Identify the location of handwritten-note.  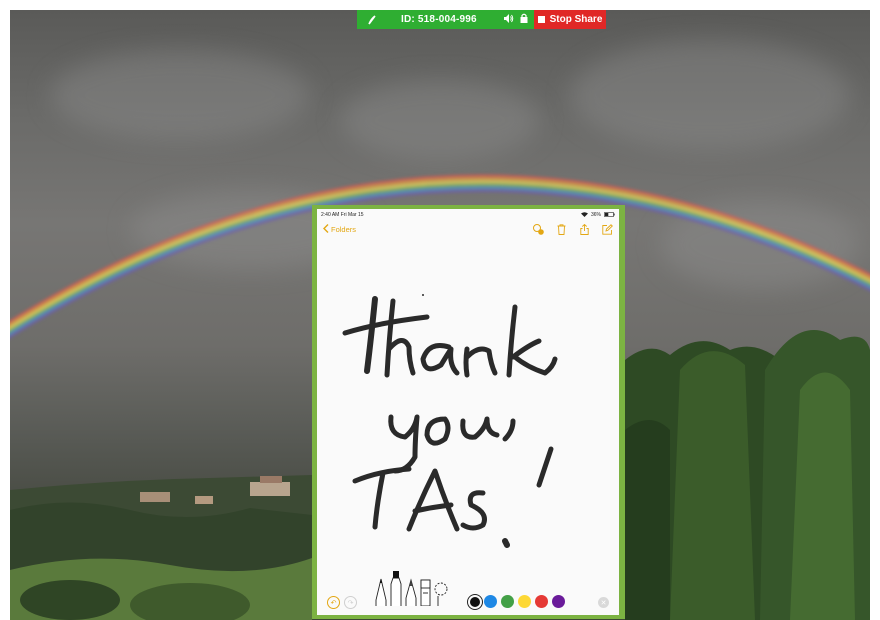
(450, 421).